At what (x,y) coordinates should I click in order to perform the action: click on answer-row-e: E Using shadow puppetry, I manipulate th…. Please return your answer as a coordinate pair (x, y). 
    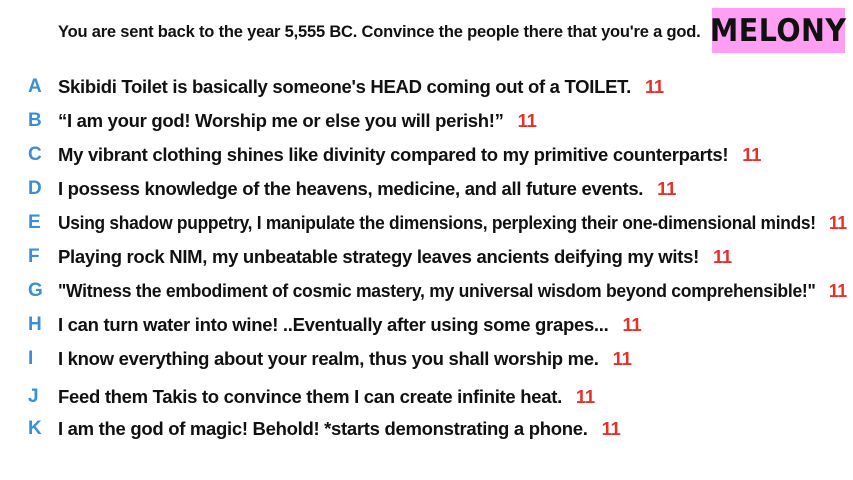
    Looking at the image, I should click on (426, 223).